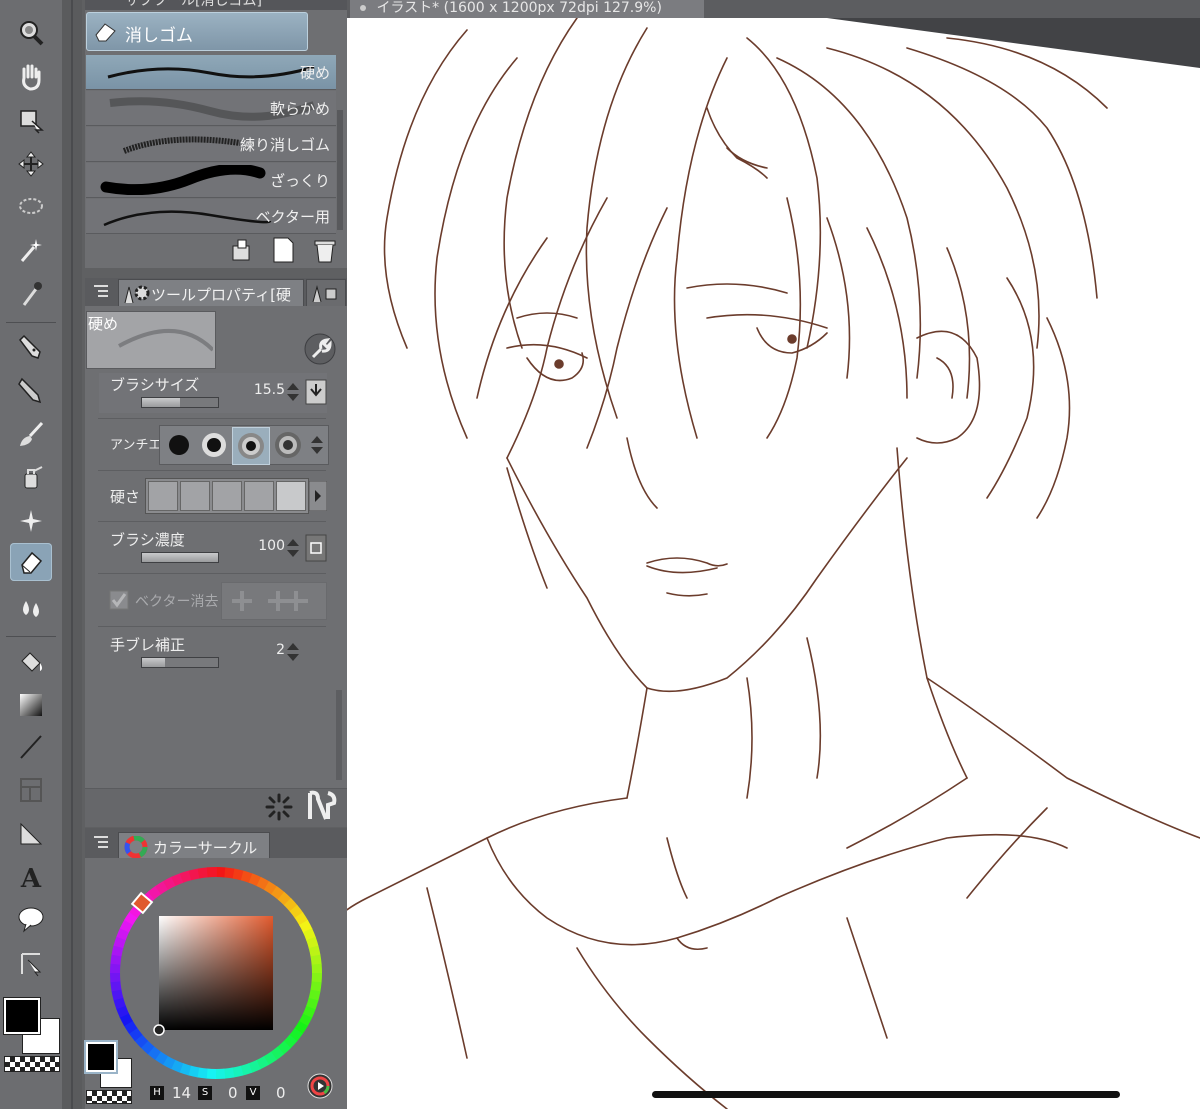 This screenshot has height=1109, width=1200. I want to click on wrench-settings-icon, so click(320, 349).